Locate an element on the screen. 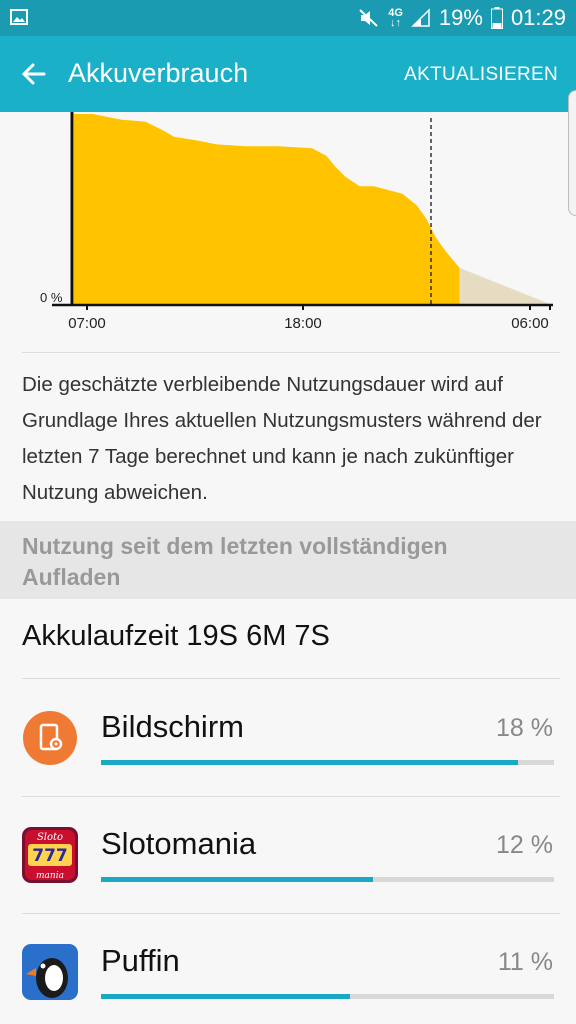 This screenshot has height=1024, width=576. svg-text: mania is located at coordinates (50, 876).